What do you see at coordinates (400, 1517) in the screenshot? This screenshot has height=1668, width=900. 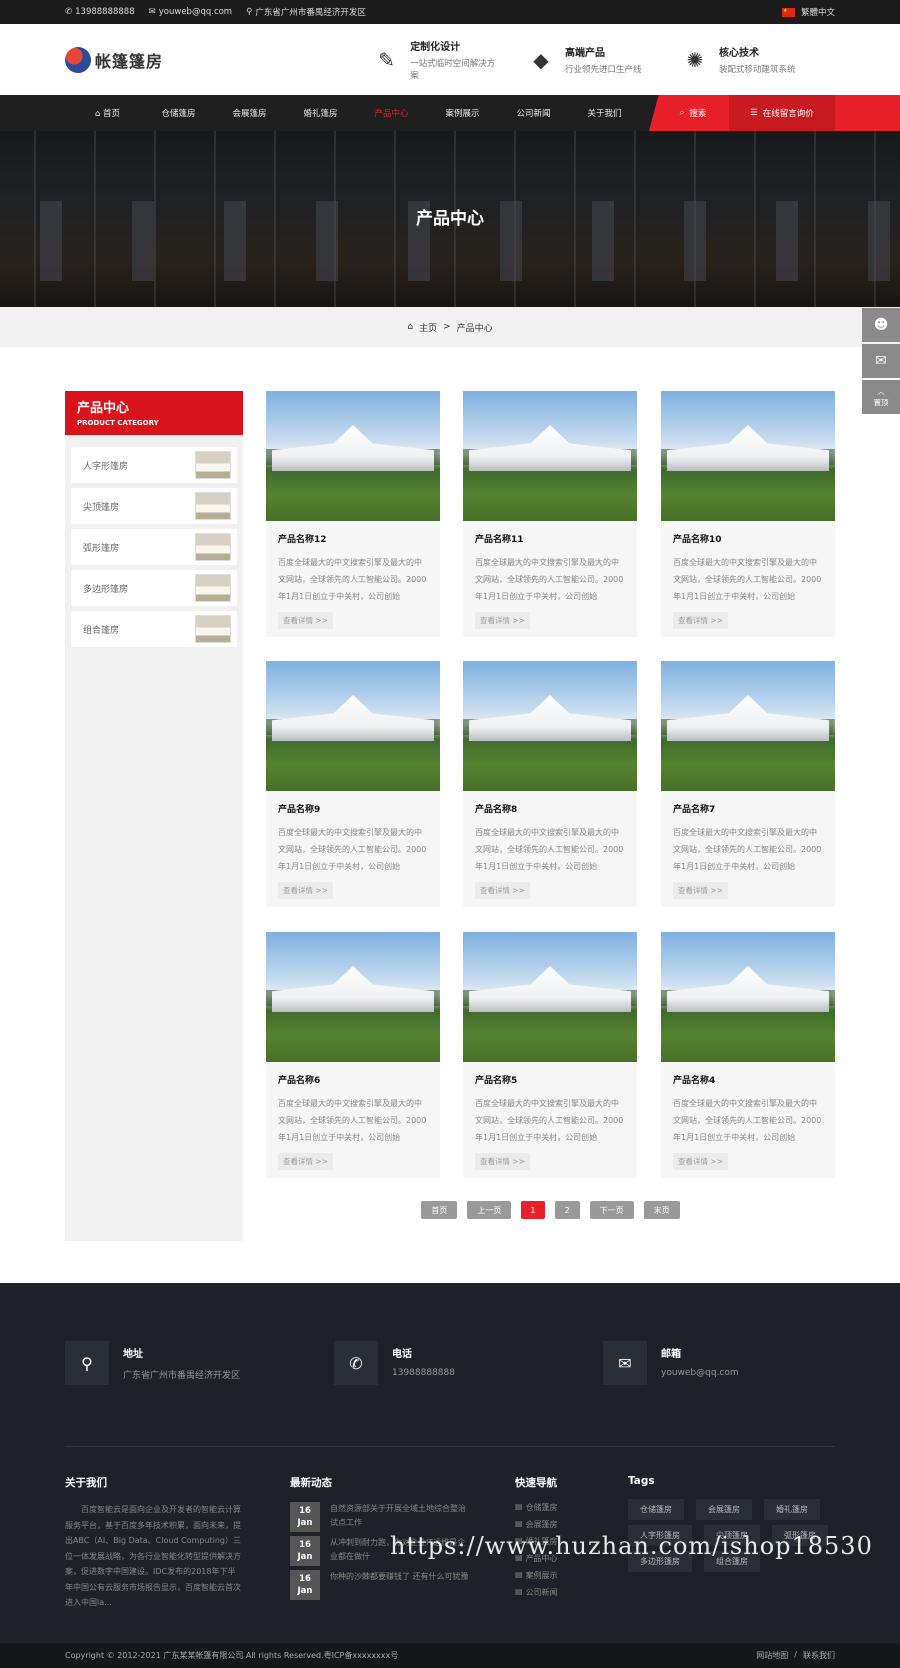 I see `news-title: 自然资源部关于开展全域土地综合整治试点工作` at bounding box center [400, 1517].